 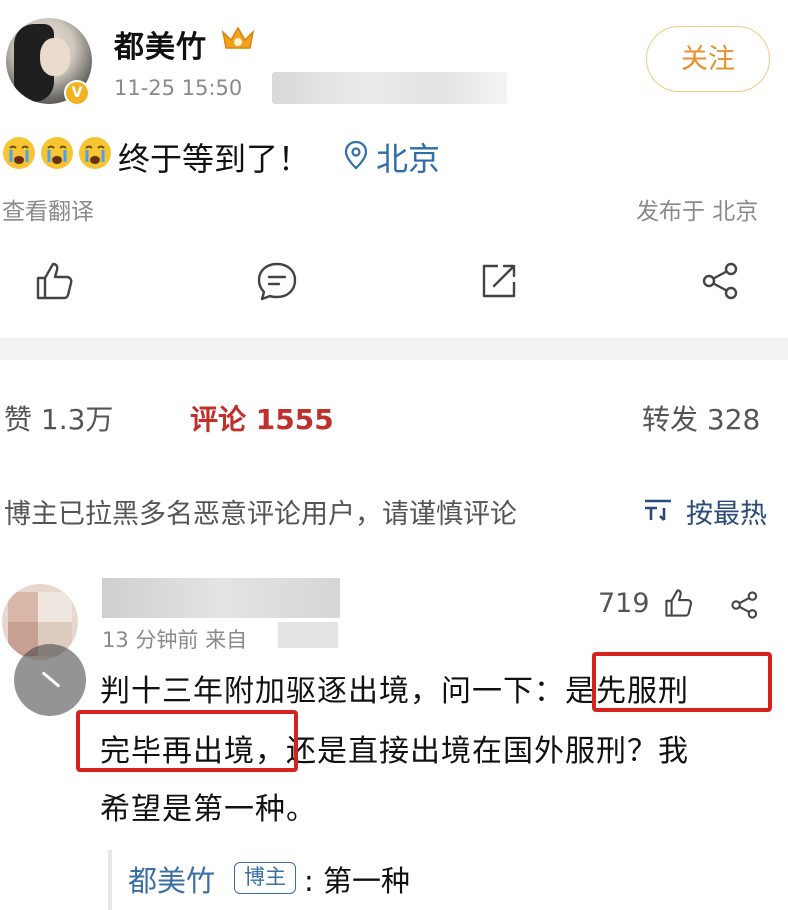 I want to click on post-time: 11-25 15:50, so click(x=178, y=88).